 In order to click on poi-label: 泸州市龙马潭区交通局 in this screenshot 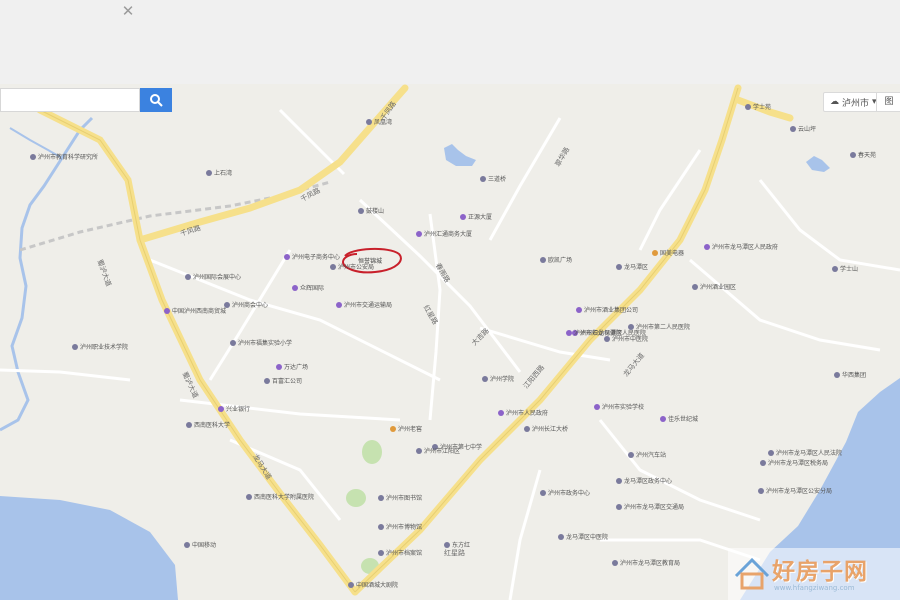, I will do `click(654, 507)`.